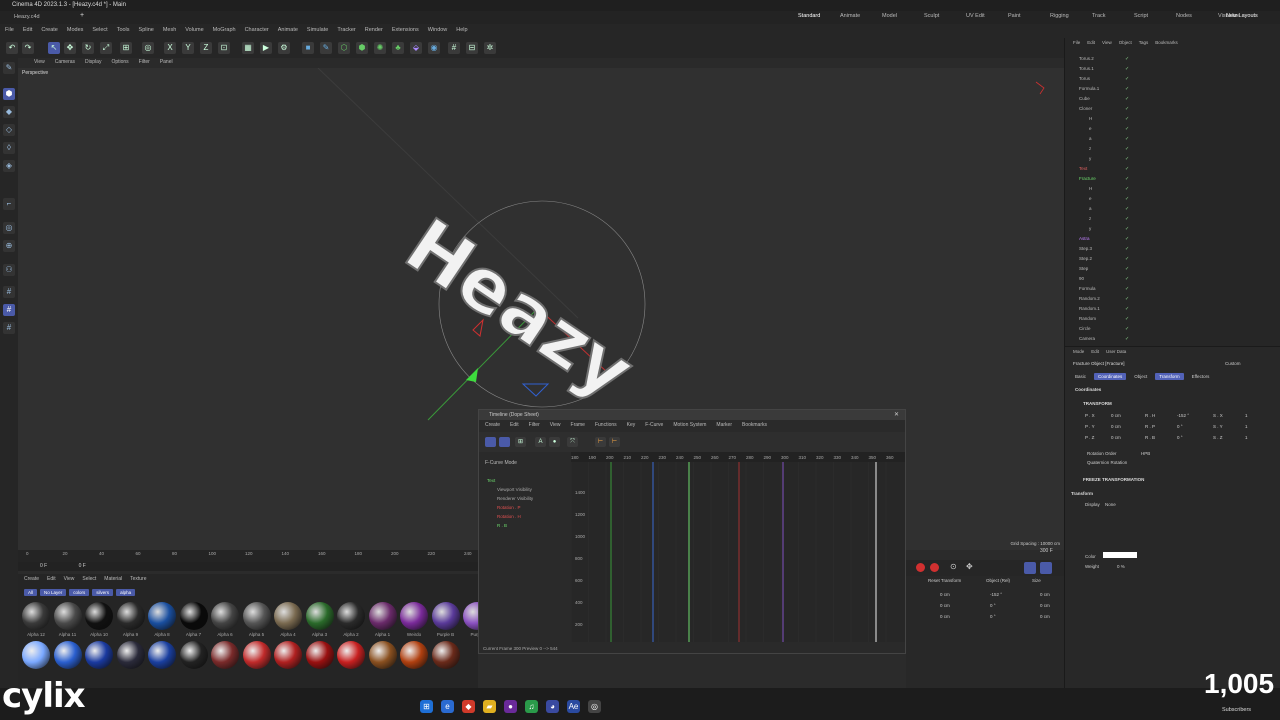 The width and height of the screenshot is (1280, 720). What do you see at coordinates (1116, 351) in the screenshot?
I see `attr-menu-user-data: User Data` at bounding box center [1116, 351].